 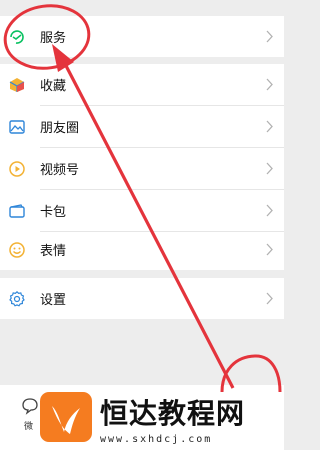 I want to click on menu-item-favorites: 收藏, so click(x=142, y=84).